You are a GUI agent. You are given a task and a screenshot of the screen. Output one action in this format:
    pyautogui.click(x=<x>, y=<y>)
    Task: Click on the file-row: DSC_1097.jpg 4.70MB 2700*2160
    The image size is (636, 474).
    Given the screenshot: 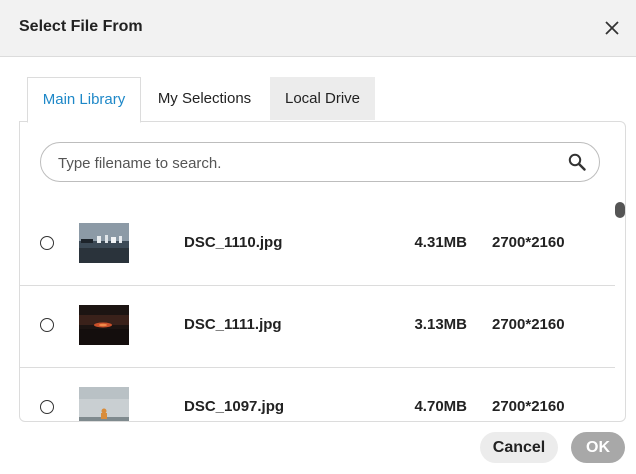 What is the action you would take?
    pyautogui.click(x=317, y=394)
    